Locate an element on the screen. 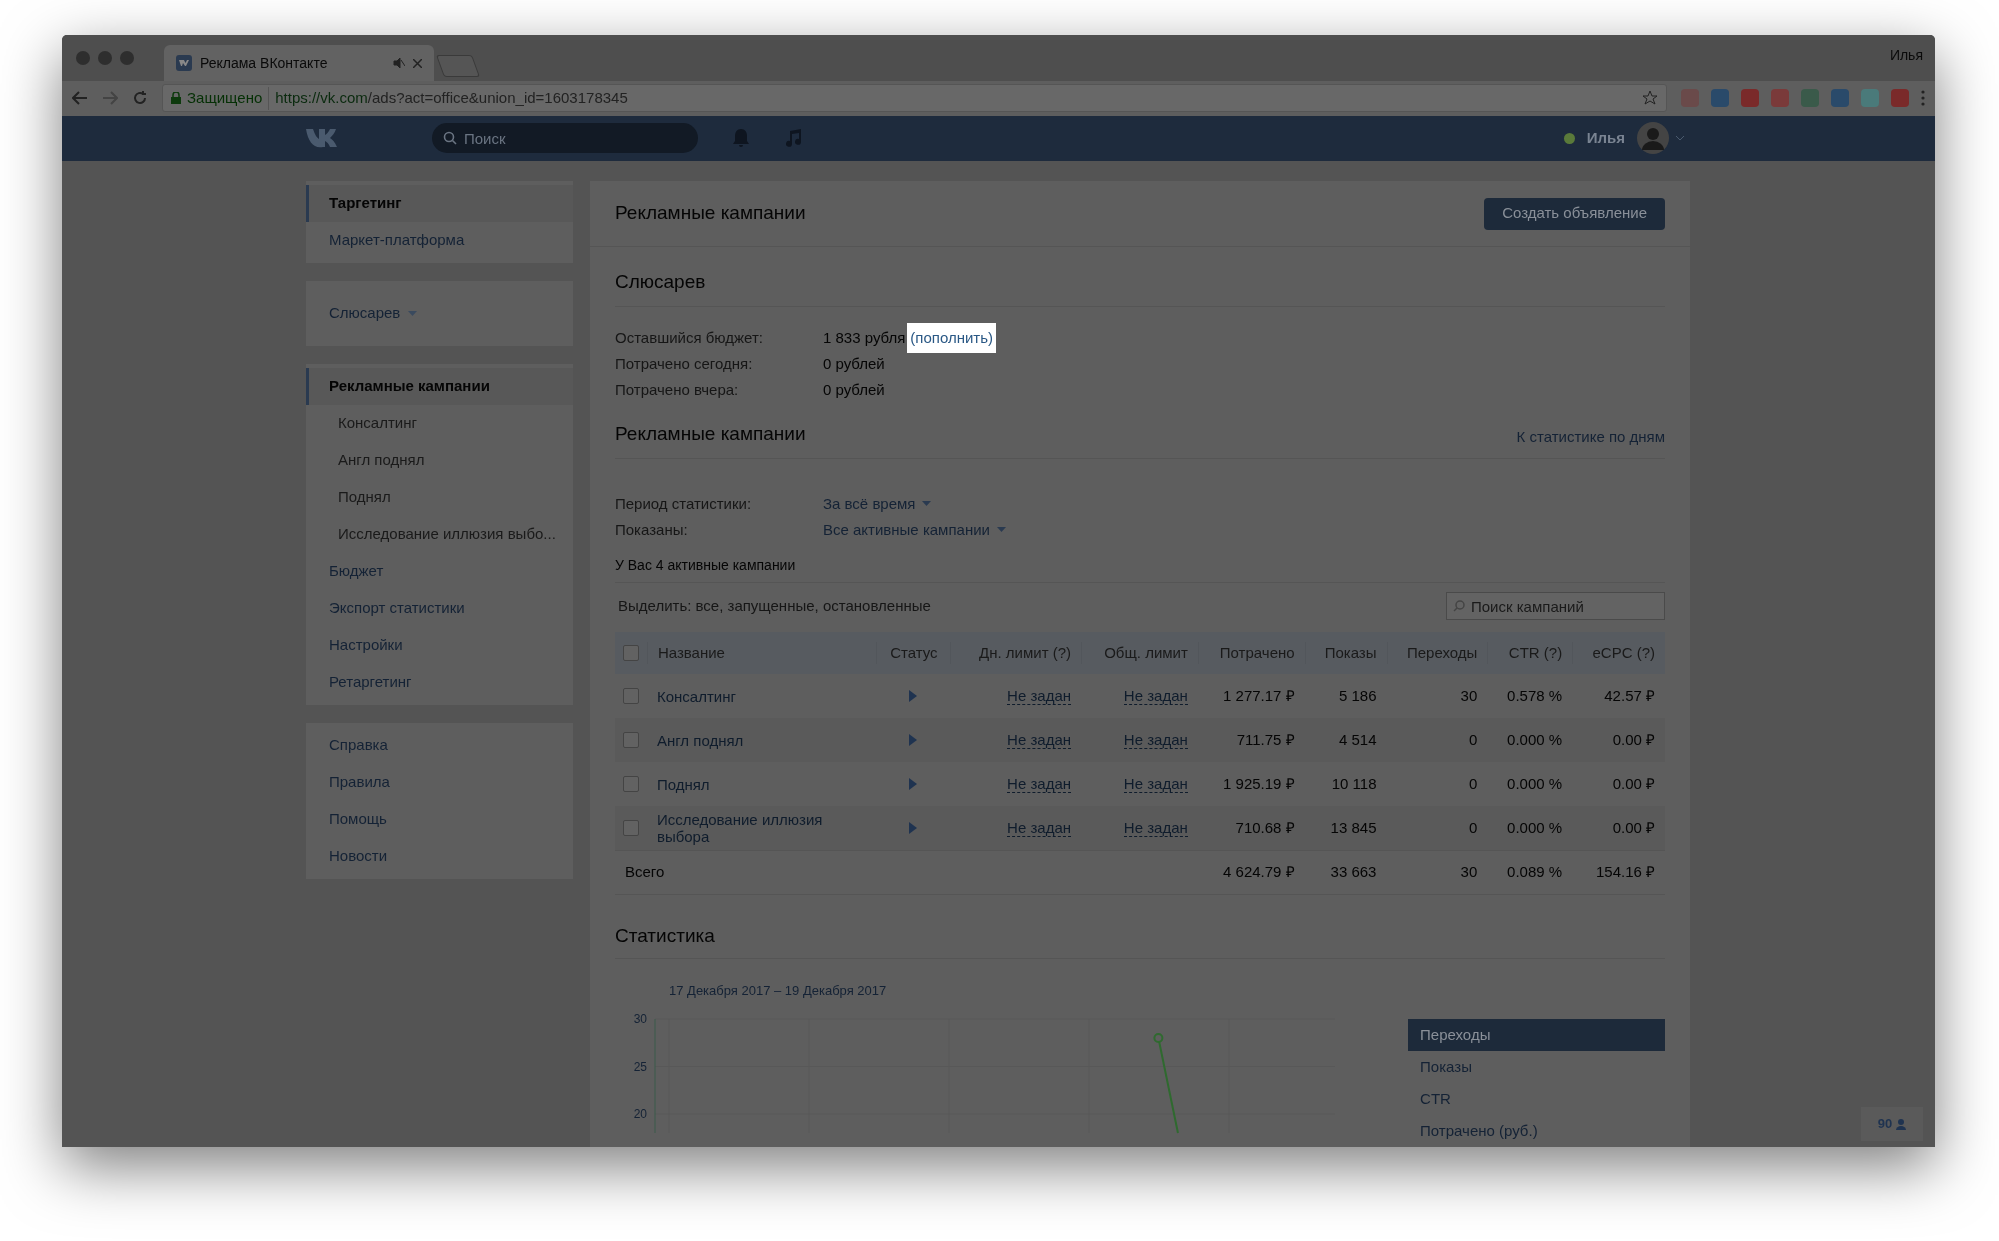  section-title: Слюсарев is located at coordinates (660, 281).